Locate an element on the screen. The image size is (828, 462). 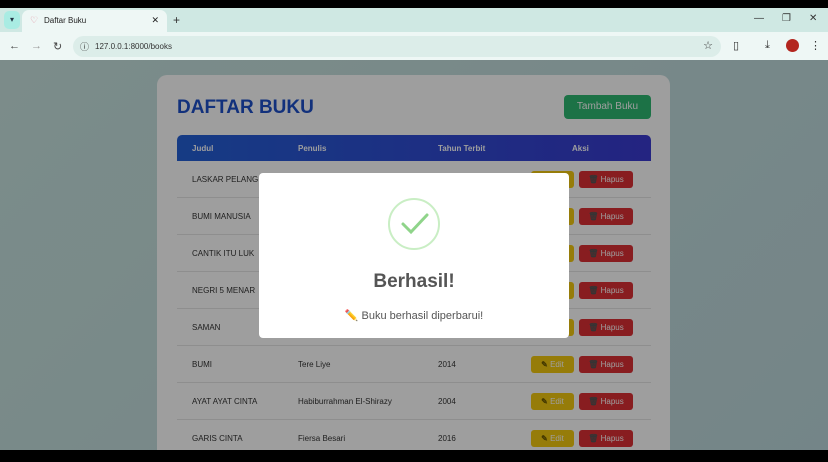
url-input: ⓘ 127.0.0.1:8000/books ☆ is located at coordinates (397, 46).